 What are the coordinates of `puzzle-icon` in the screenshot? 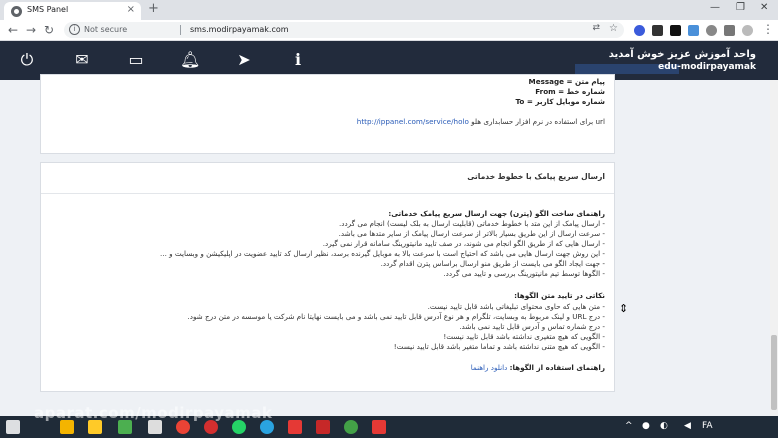 It's located at (729, 30).